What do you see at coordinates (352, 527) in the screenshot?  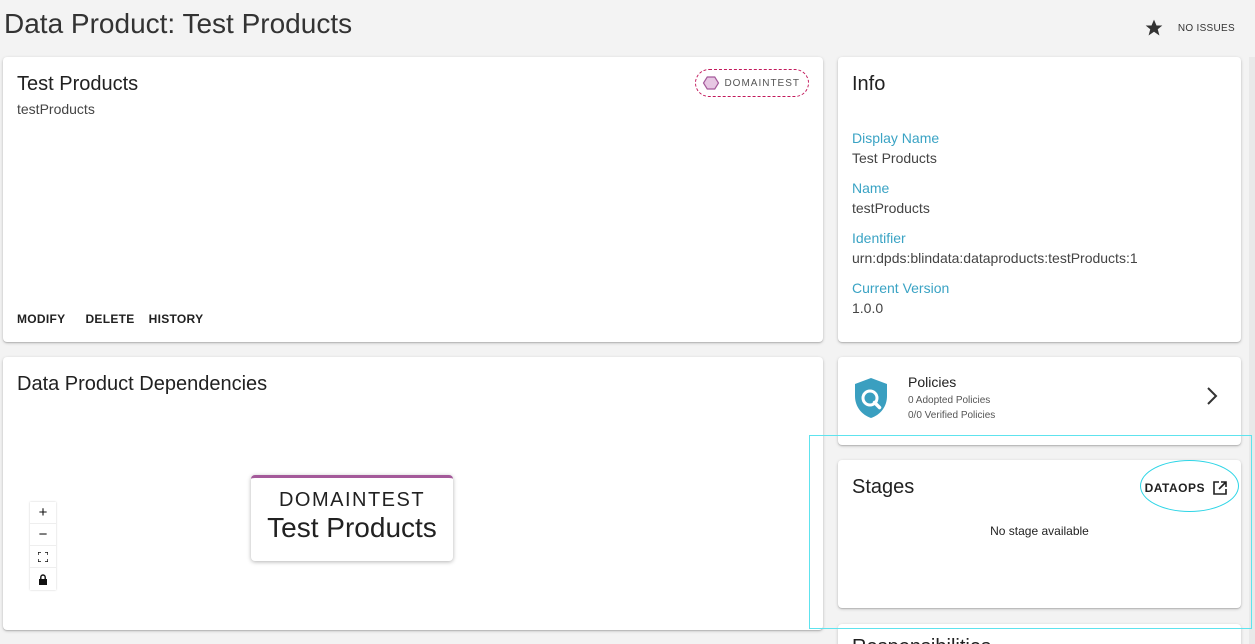 I see `node-name: Test Products` at bounding box center [352, 527].